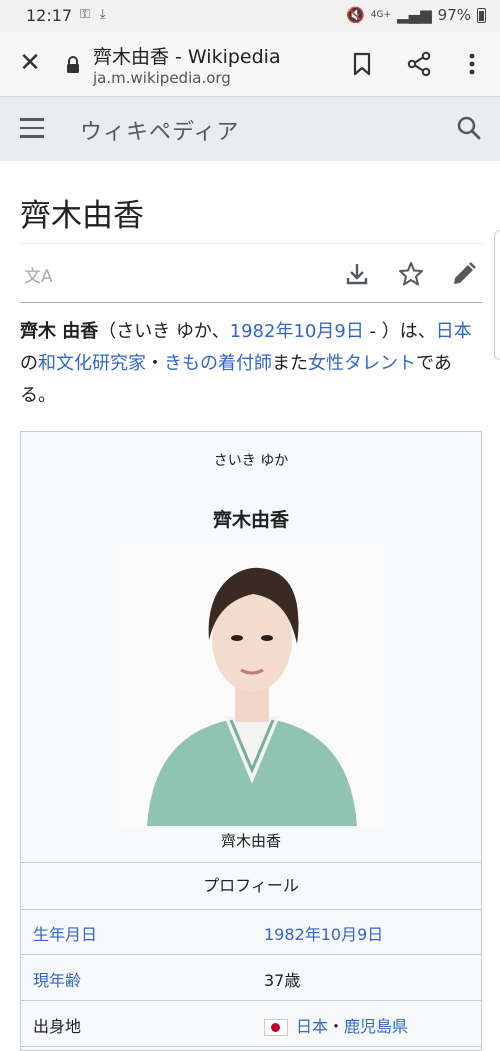  Describe the element at coordinates (282, 980) in the screenshot. I see `row-value: 37歳` at that location.